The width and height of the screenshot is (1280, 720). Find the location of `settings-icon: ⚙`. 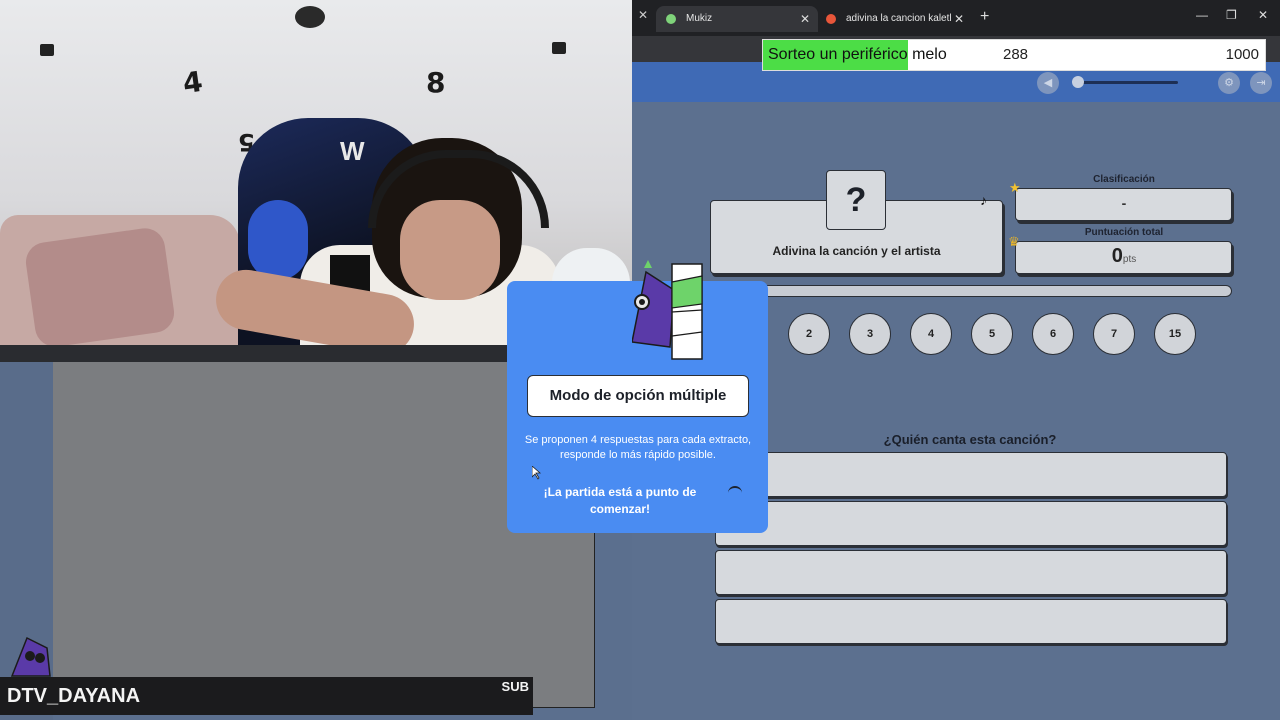

settings-icon: ⚙ is located at coordinates (1229, 83).